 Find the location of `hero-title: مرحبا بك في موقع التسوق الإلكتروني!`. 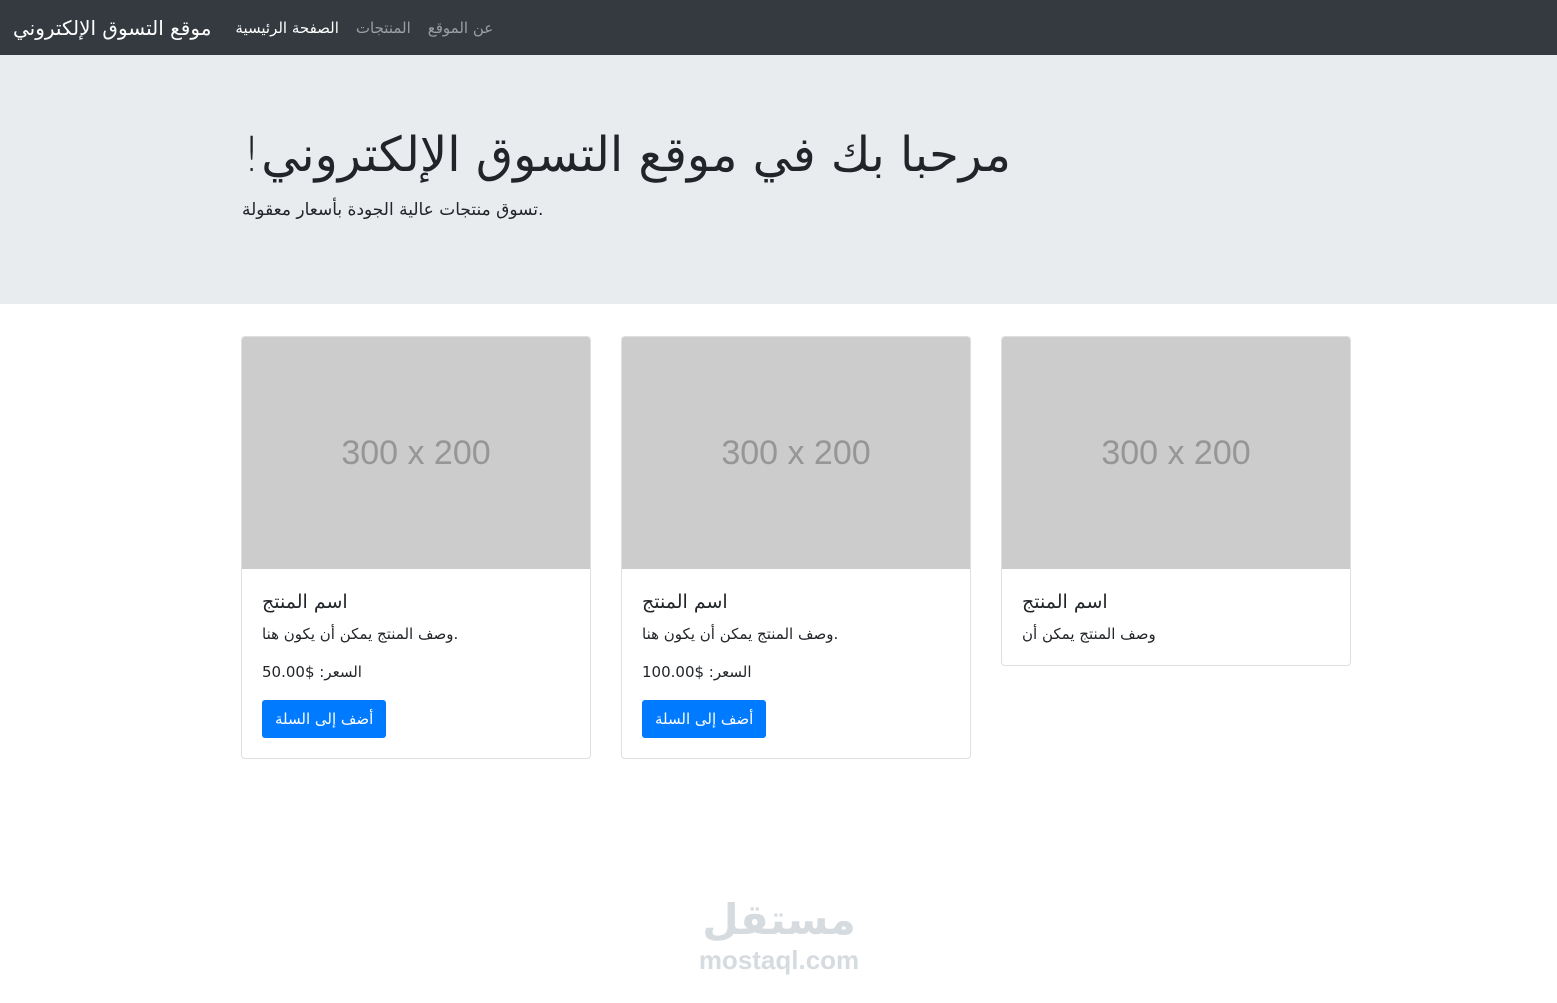

hero-title: مرحبا بك في موقع التسوق الإلكتروني! is located at coordinates (626, 155).